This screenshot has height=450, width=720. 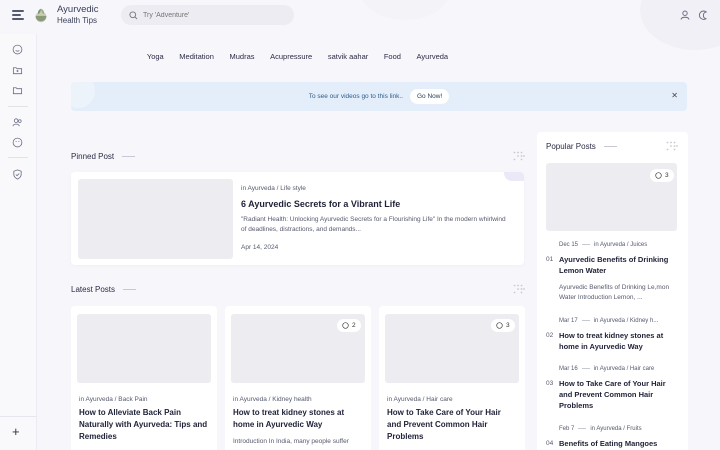 I want to click on post-category: in Ayurveda / Life style, so click(x=273, y=188).